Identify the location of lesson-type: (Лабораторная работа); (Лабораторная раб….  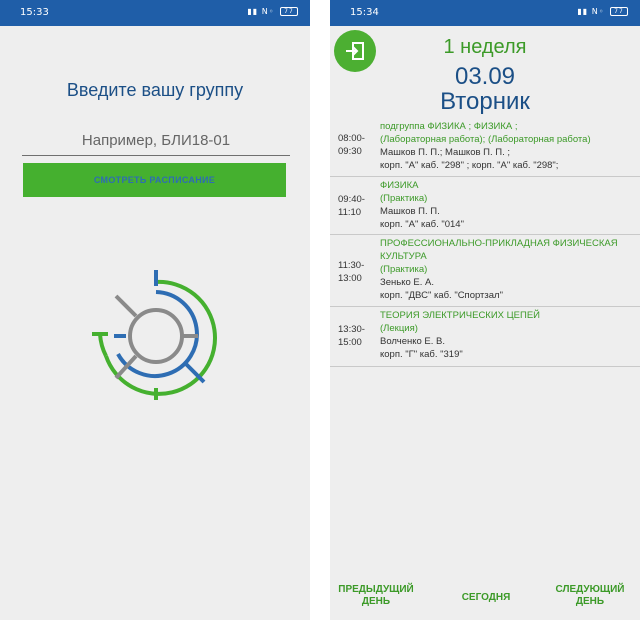
(485, 139).